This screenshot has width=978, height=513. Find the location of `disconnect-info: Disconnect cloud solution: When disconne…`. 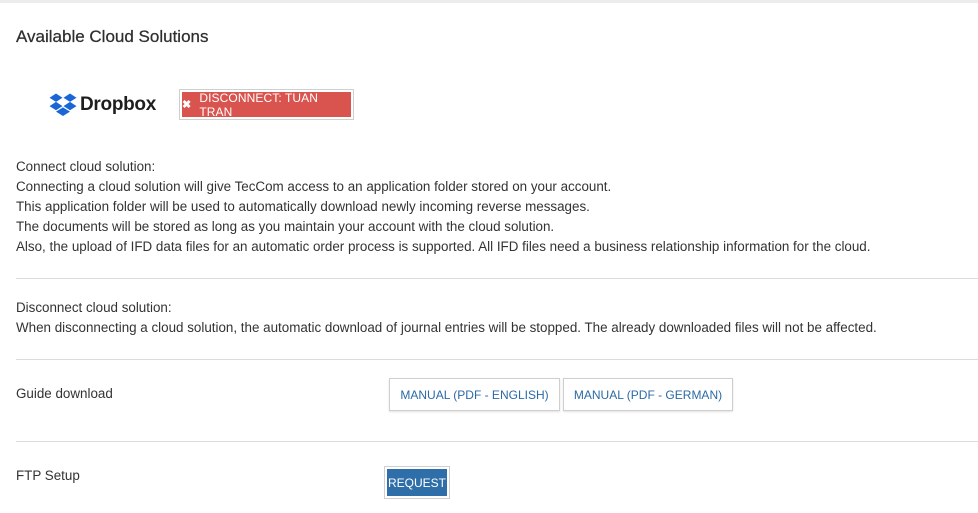

disconnect-info: Disconnect cloud solution: When disconne… is located at coordinates (446, 318).